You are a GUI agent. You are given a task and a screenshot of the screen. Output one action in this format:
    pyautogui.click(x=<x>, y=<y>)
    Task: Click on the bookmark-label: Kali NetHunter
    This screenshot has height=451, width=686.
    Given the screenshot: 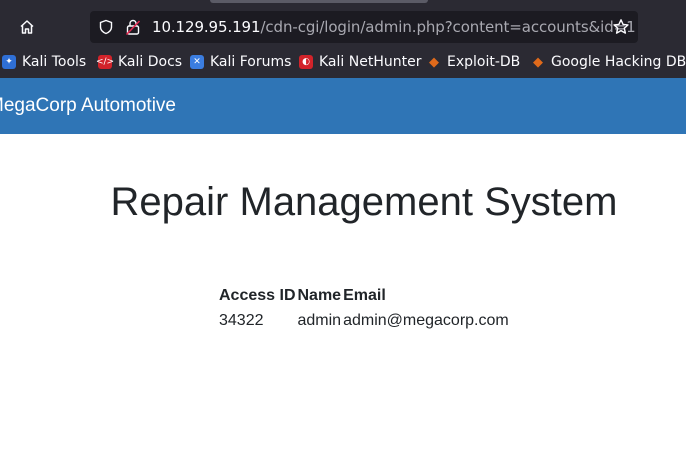 What is the action you would take?
    pyautogui.click(x=370, y=62)
    